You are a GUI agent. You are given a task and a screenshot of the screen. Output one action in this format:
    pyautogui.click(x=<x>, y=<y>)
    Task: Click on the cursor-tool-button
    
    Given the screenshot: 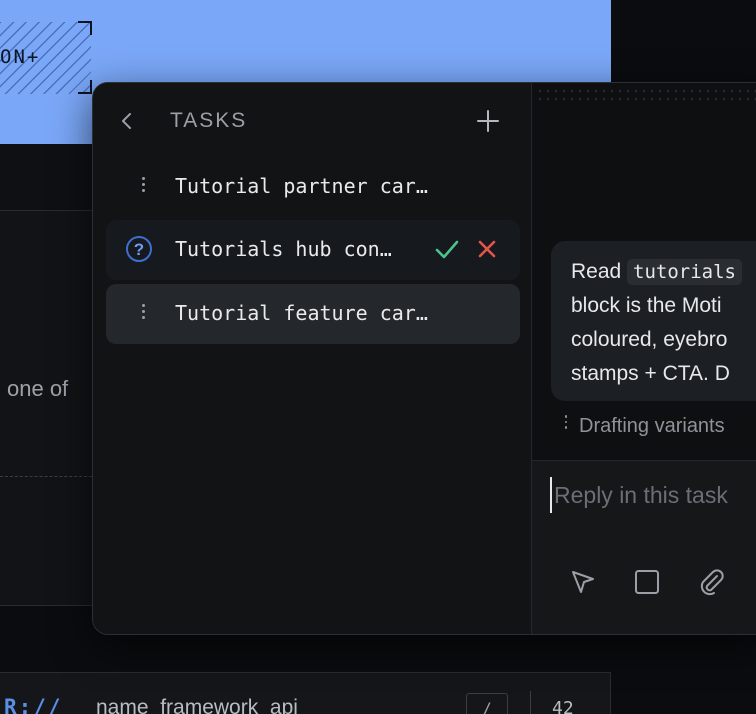 What is the action you would take?
    pyautogui.click(x=583, y=582)
    